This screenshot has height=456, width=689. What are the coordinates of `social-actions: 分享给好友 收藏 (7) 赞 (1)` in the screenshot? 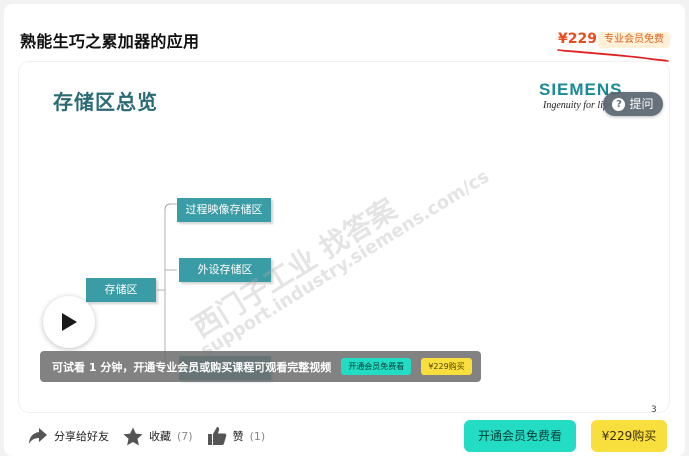 It's located at (153, 436).